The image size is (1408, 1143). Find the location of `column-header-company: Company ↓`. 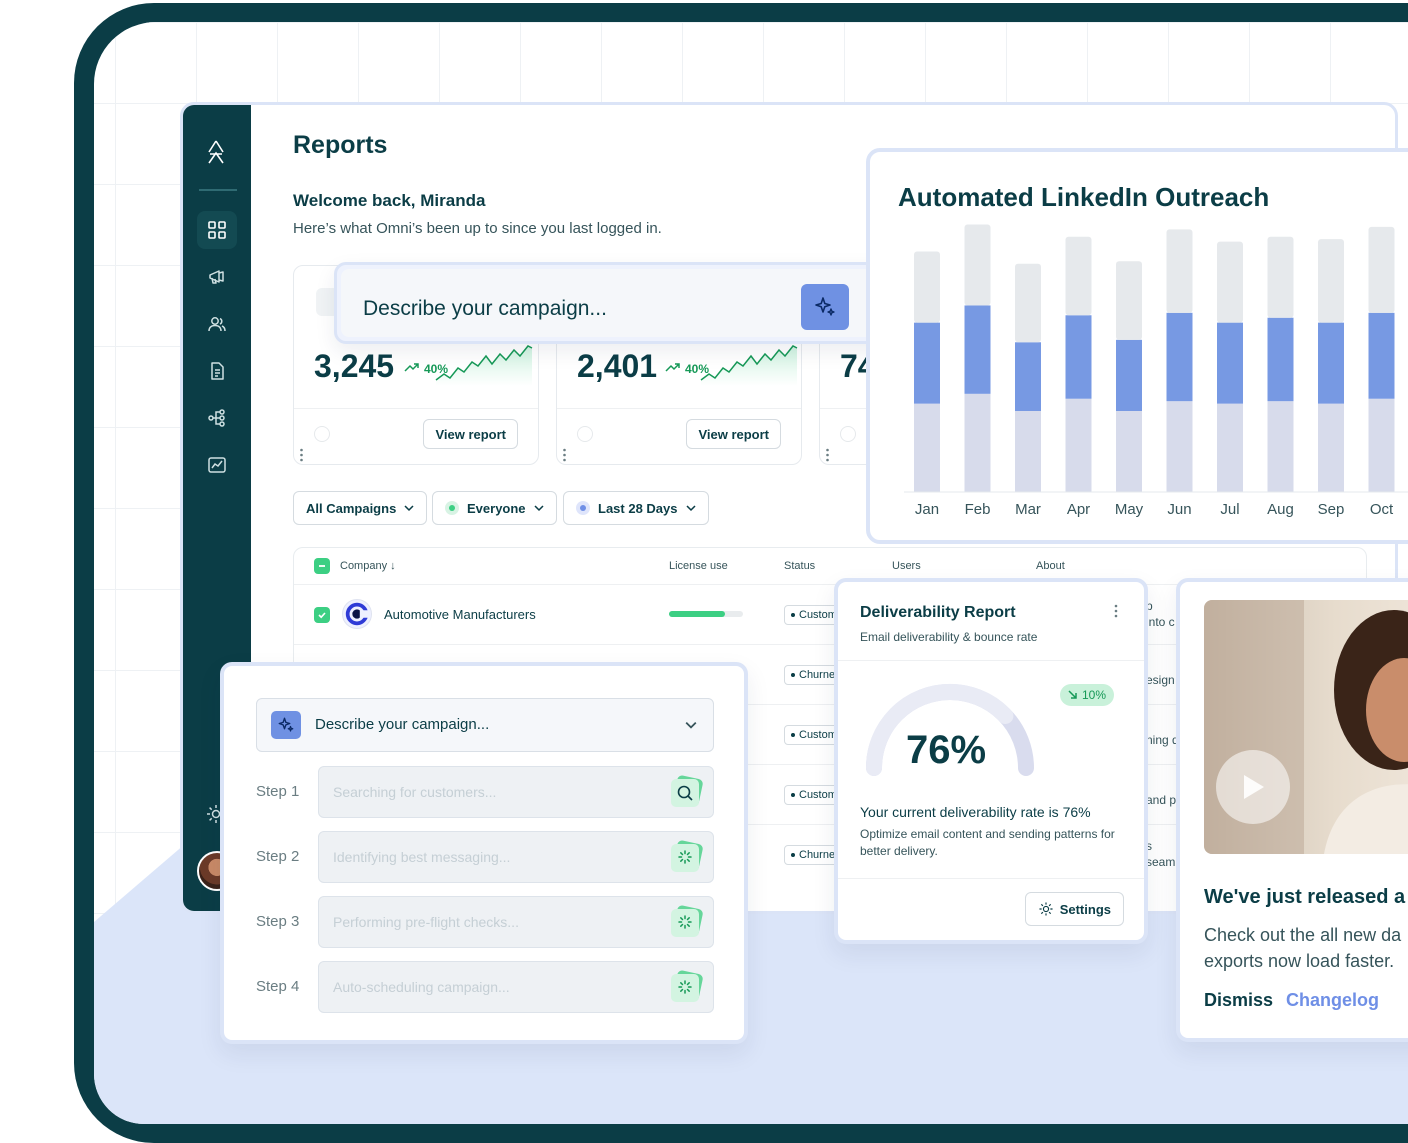

column-header-company: Company ↓ is located at coordinates (368, 566).